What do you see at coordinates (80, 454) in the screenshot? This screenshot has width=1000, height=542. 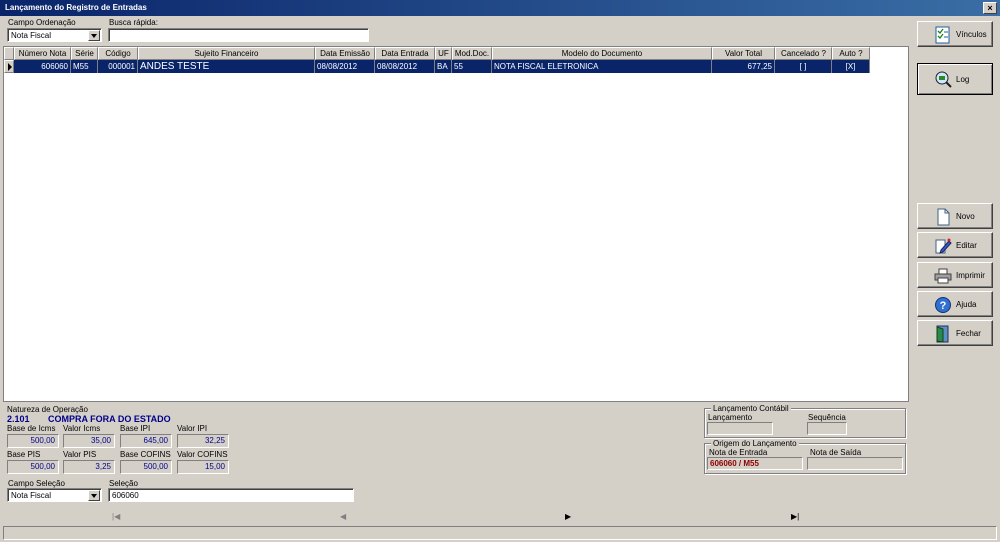 I see `valor-pis-label: Valor PIS` at bounding box center [80, 454].